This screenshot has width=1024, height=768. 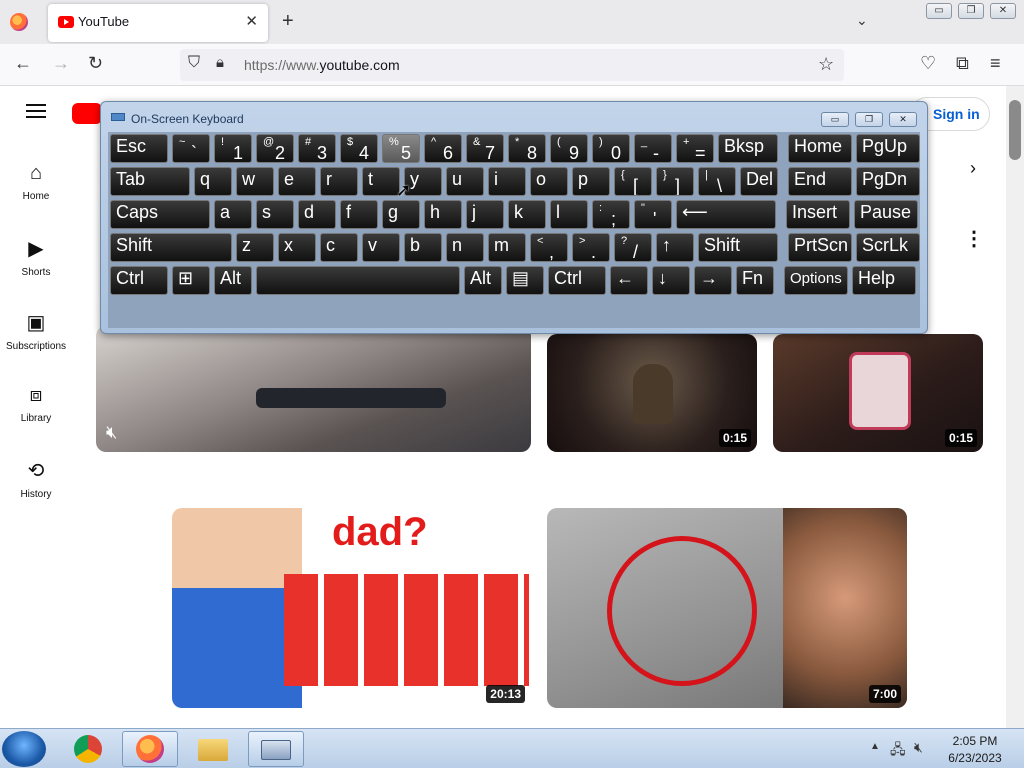 I want to click on key-q: q, so click(x=213, y=181).